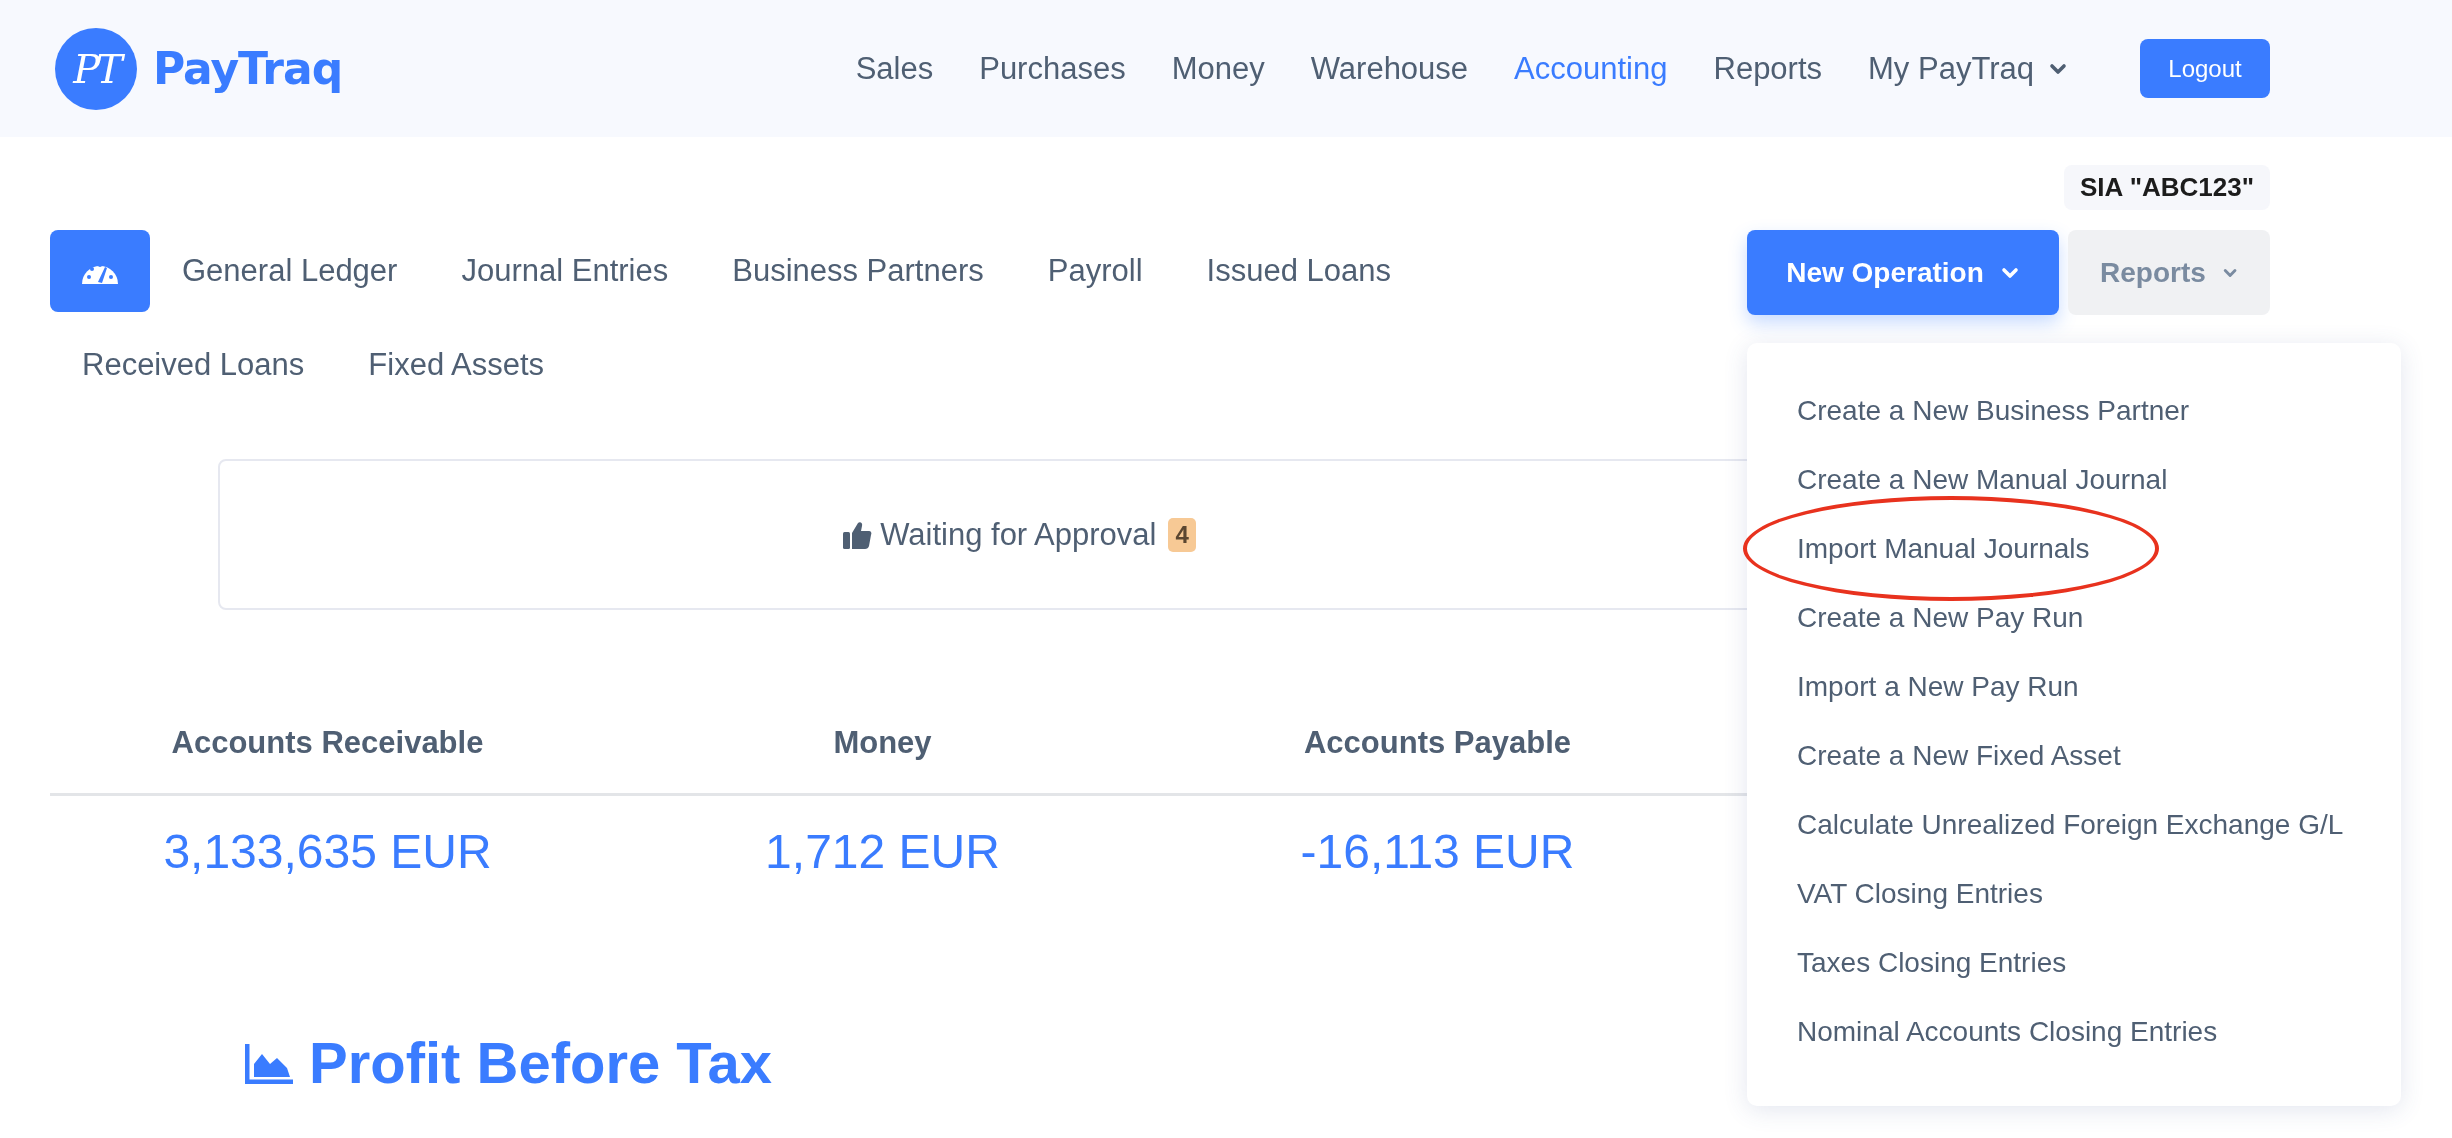  I want to click on nav-tab: Business Partners, so click(858, 271).